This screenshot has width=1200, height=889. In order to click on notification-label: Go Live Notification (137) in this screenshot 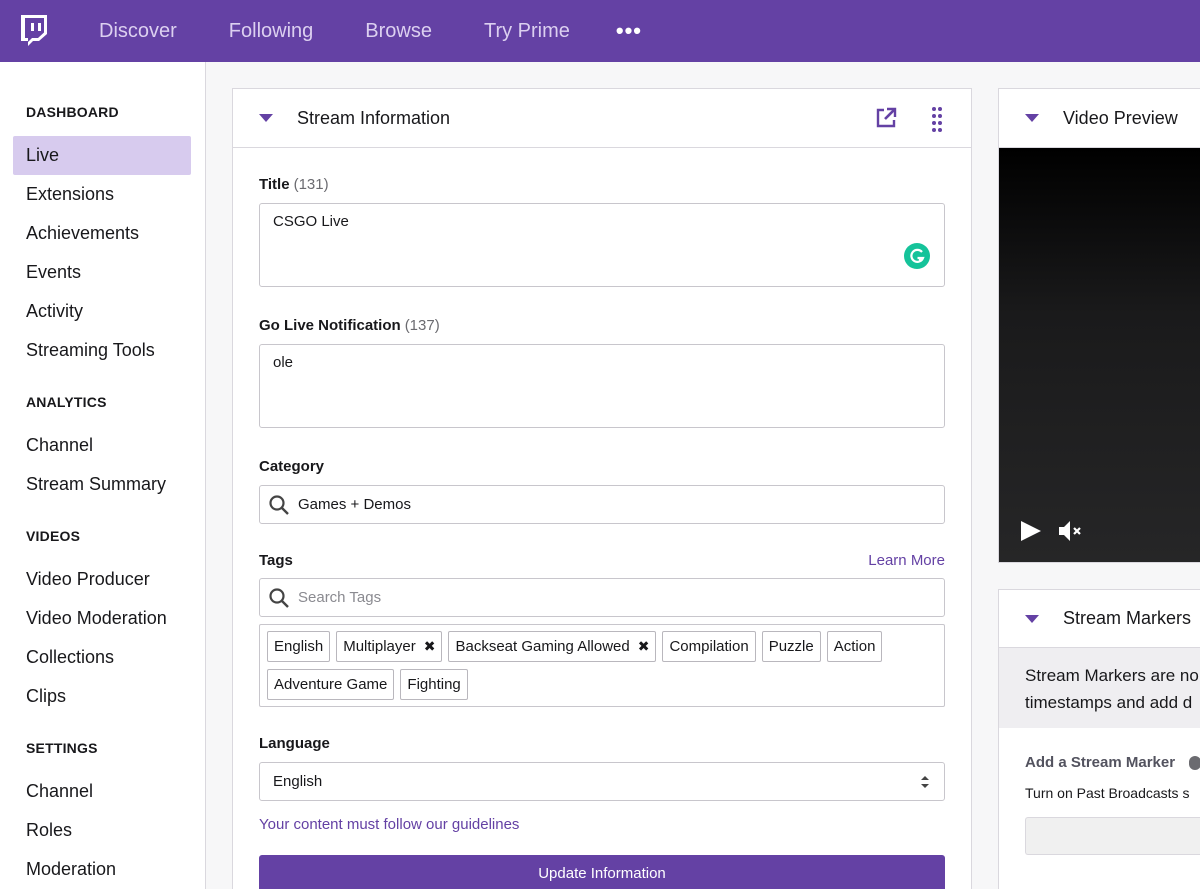, I will do `click(602, 325)`.